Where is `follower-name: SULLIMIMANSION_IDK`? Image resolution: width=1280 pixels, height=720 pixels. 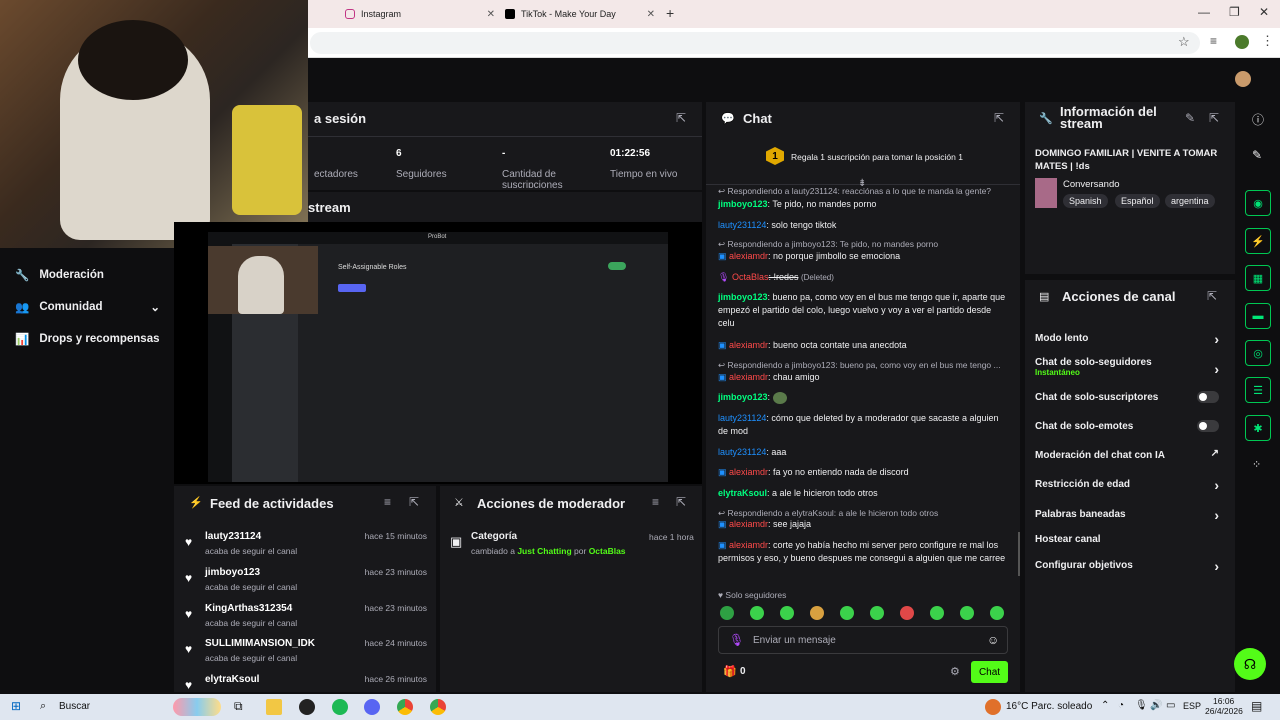
follower-name: SULLIMIMANSION_IDK is located at coordinates (260, 643).